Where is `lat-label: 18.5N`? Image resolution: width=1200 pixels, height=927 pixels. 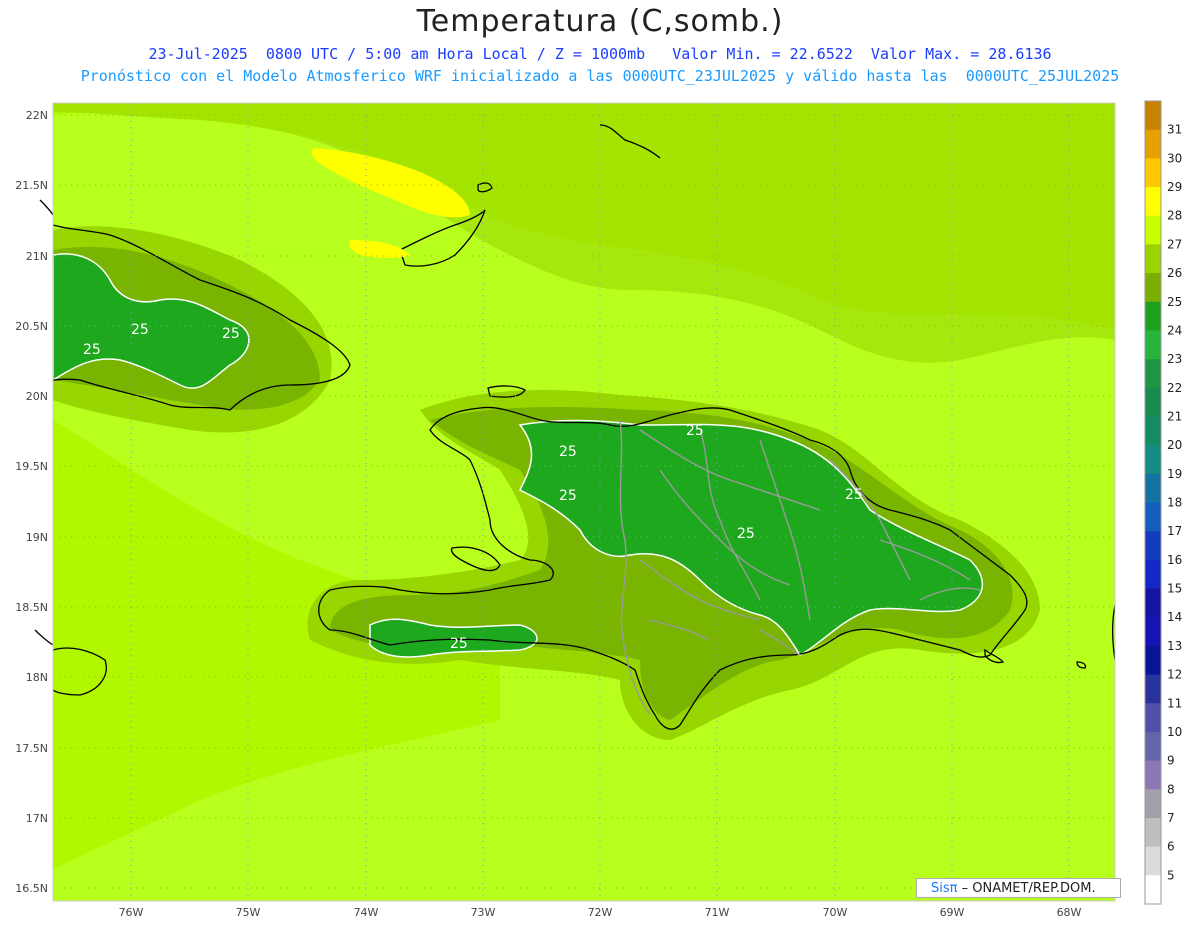 lat-label: 18.5N is located at coordinates (31, 607).